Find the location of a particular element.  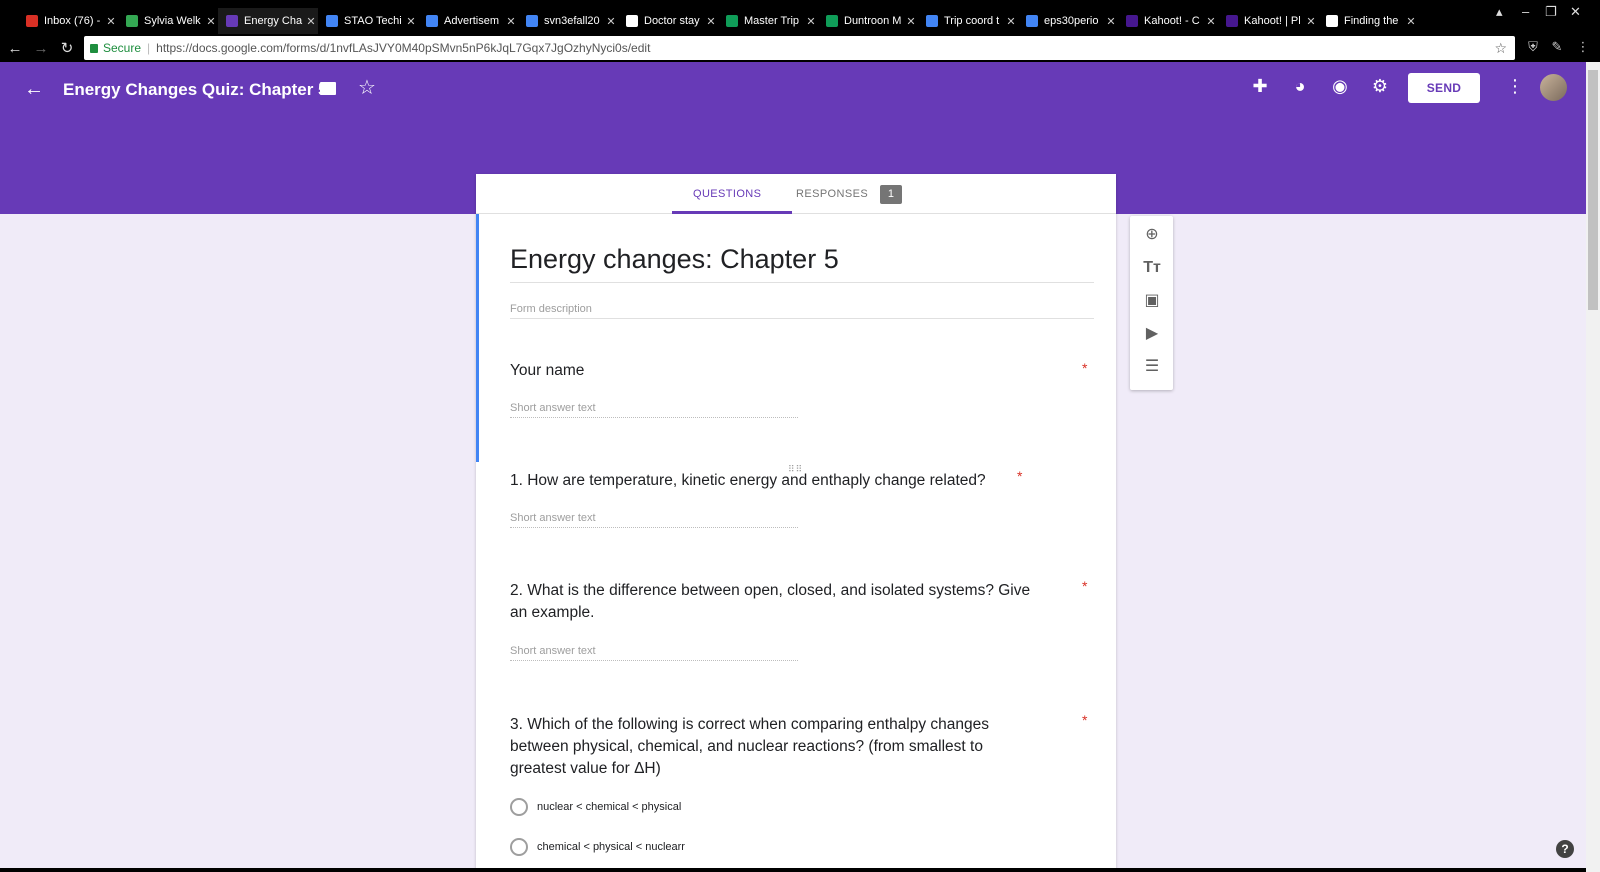

browser-tab: Kahoot! | Pl ✕ is located at coordinates (1268, 21).